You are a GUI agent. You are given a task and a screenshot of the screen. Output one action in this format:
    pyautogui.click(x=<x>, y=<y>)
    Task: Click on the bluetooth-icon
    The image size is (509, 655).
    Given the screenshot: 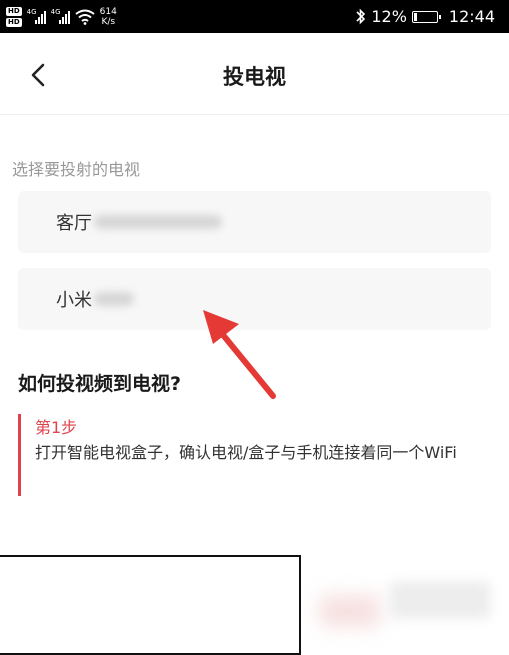 What is the action you would take?
    pyautogui.click(x=361, y=16)
    